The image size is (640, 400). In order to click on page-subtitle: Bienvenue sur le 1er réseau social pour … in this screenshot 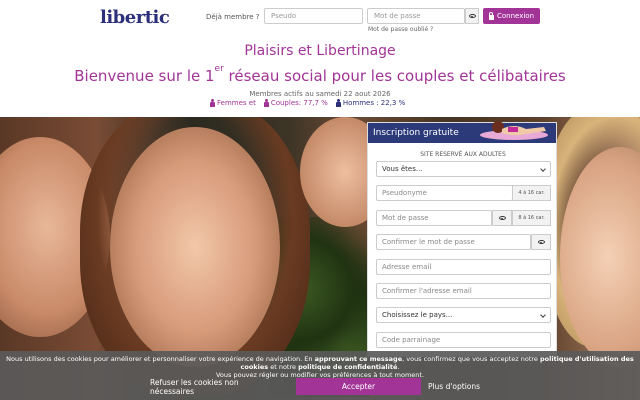, I will do `click(320, 74)`.